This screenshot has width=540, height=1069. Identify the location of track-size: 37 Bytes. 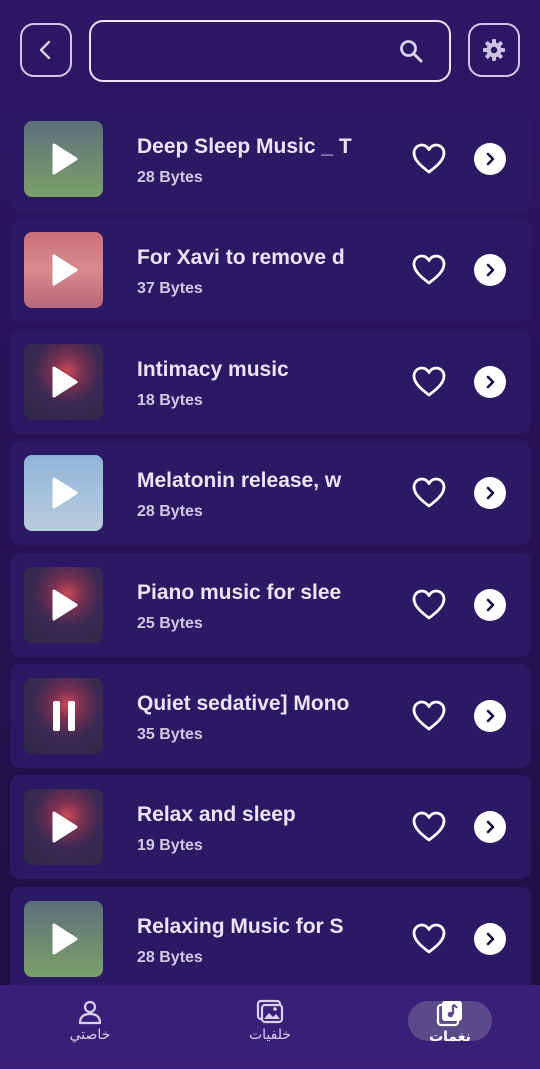
(170, 289).